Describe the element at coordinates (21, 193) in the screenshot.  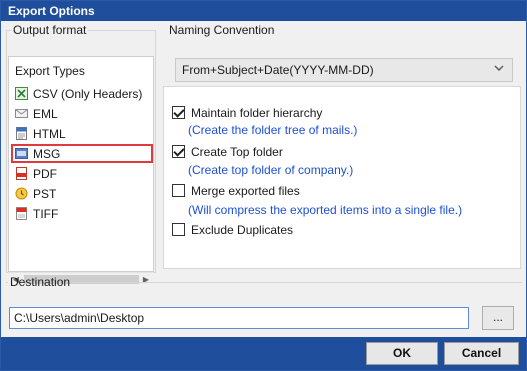
I see `pst-icon` at that location.